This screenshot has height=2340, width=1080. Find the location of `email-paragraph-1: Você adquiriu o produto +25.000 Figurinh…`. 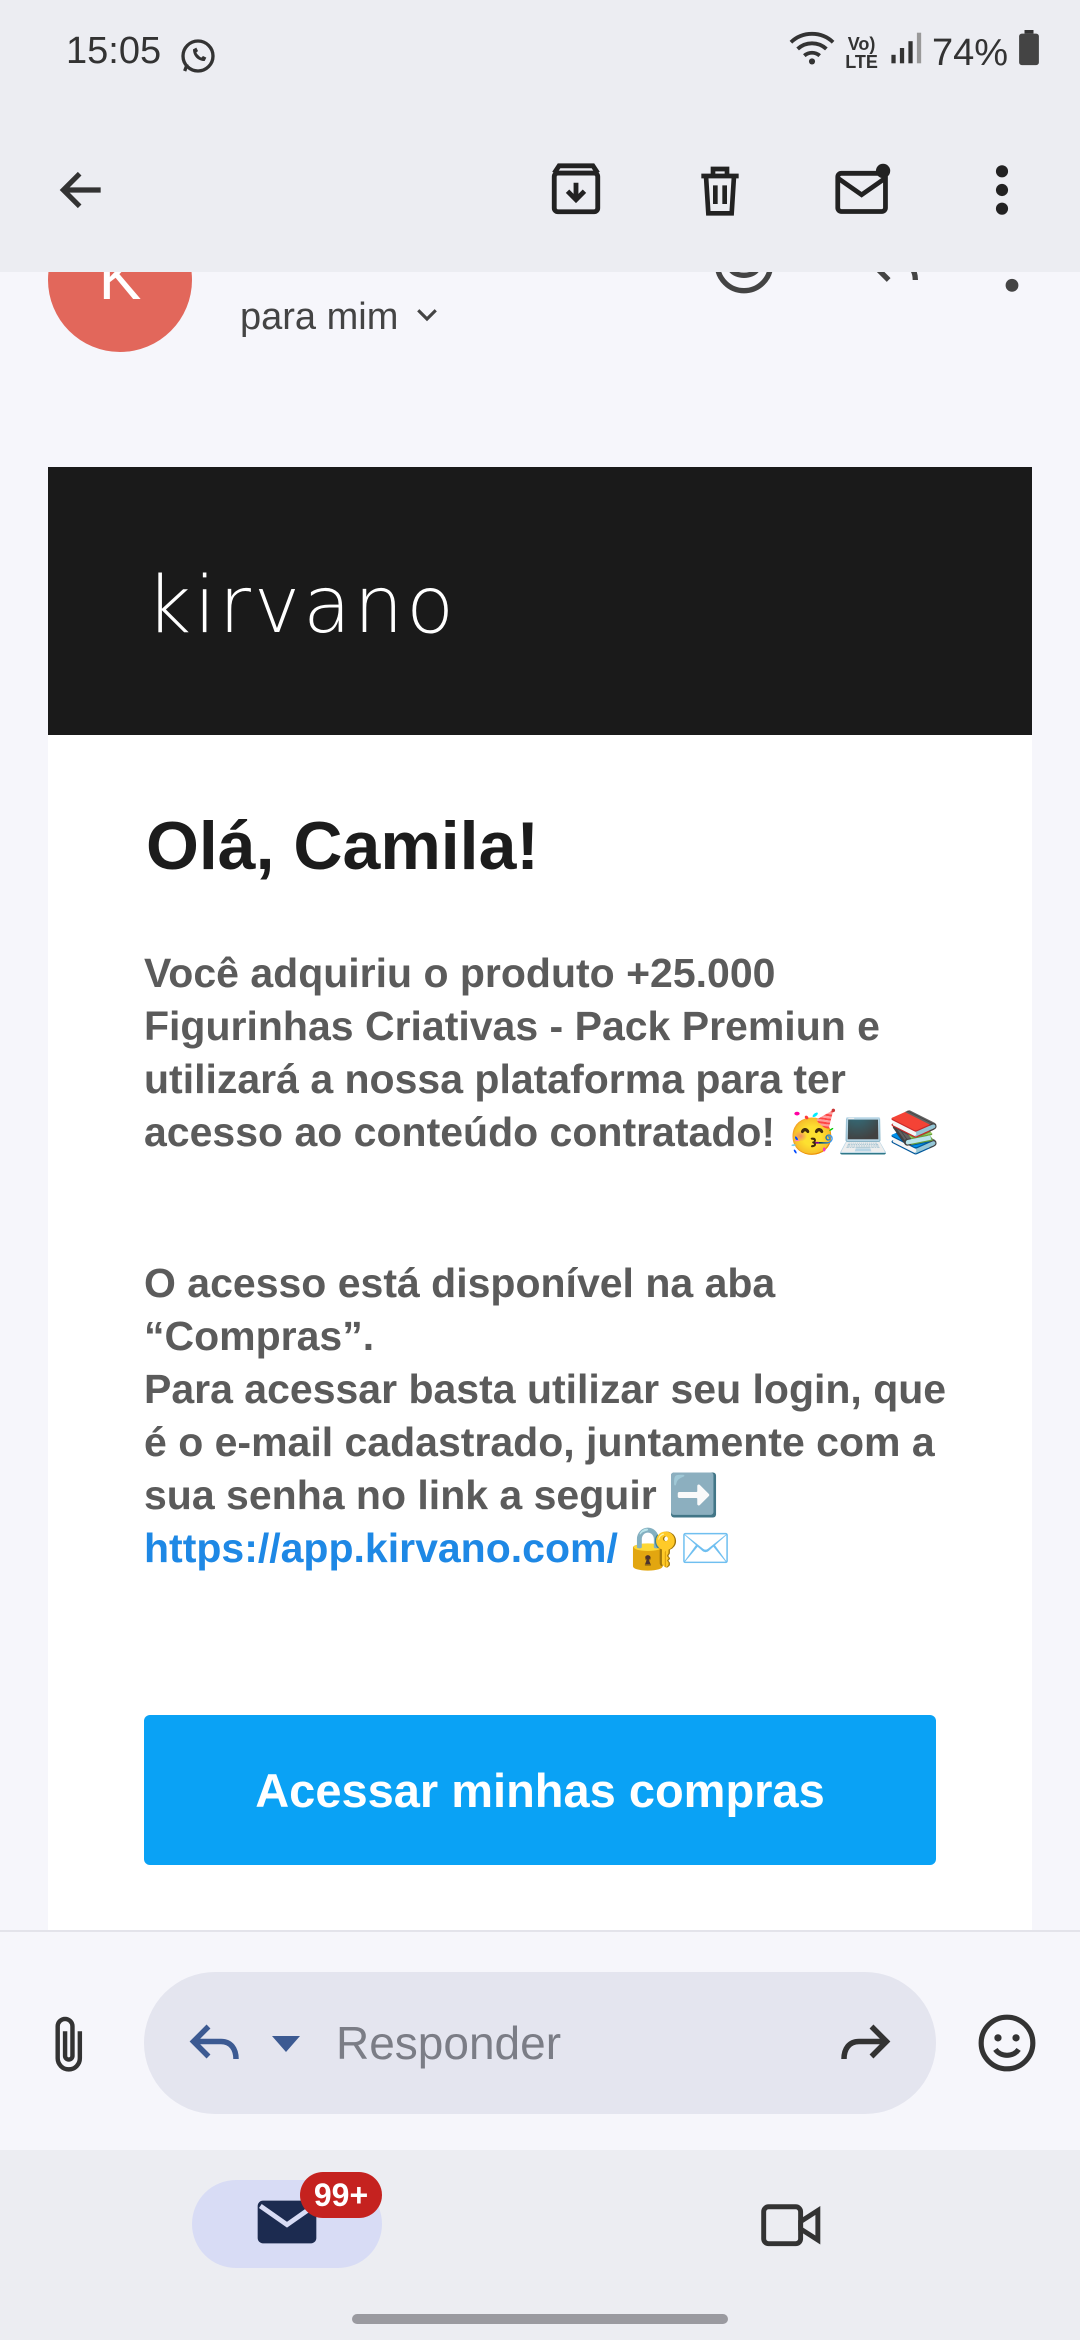

email-paragraph-1: Você adquiriu o produto +25.000 Figurinh… is located at coordinates (542, 1052).